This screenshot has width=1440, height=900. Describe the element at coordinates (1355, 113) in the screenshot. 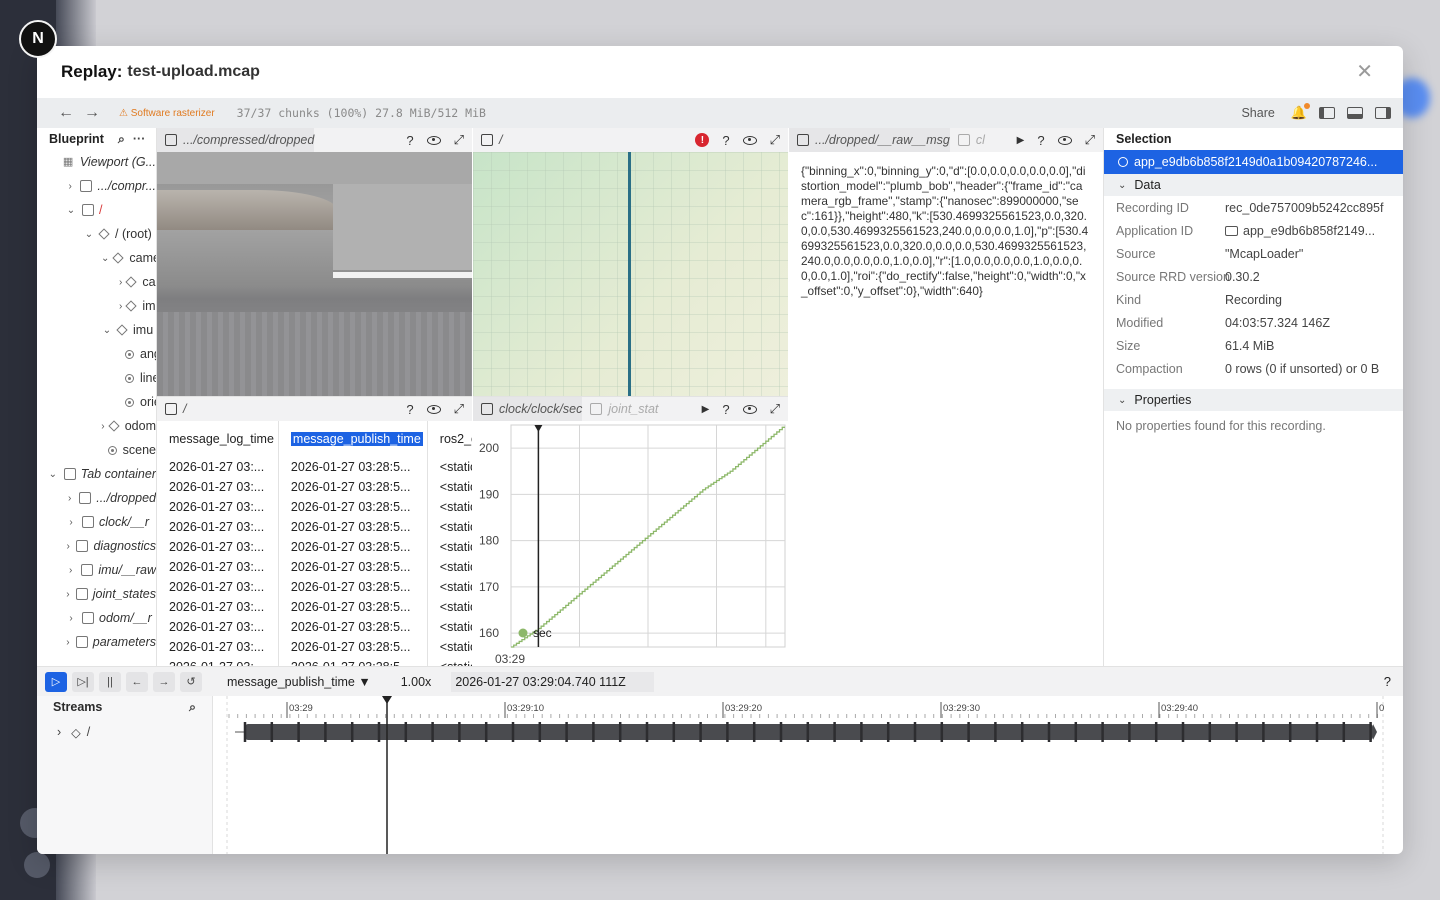

I see `toggle-bottom-panel-icon` at that location.